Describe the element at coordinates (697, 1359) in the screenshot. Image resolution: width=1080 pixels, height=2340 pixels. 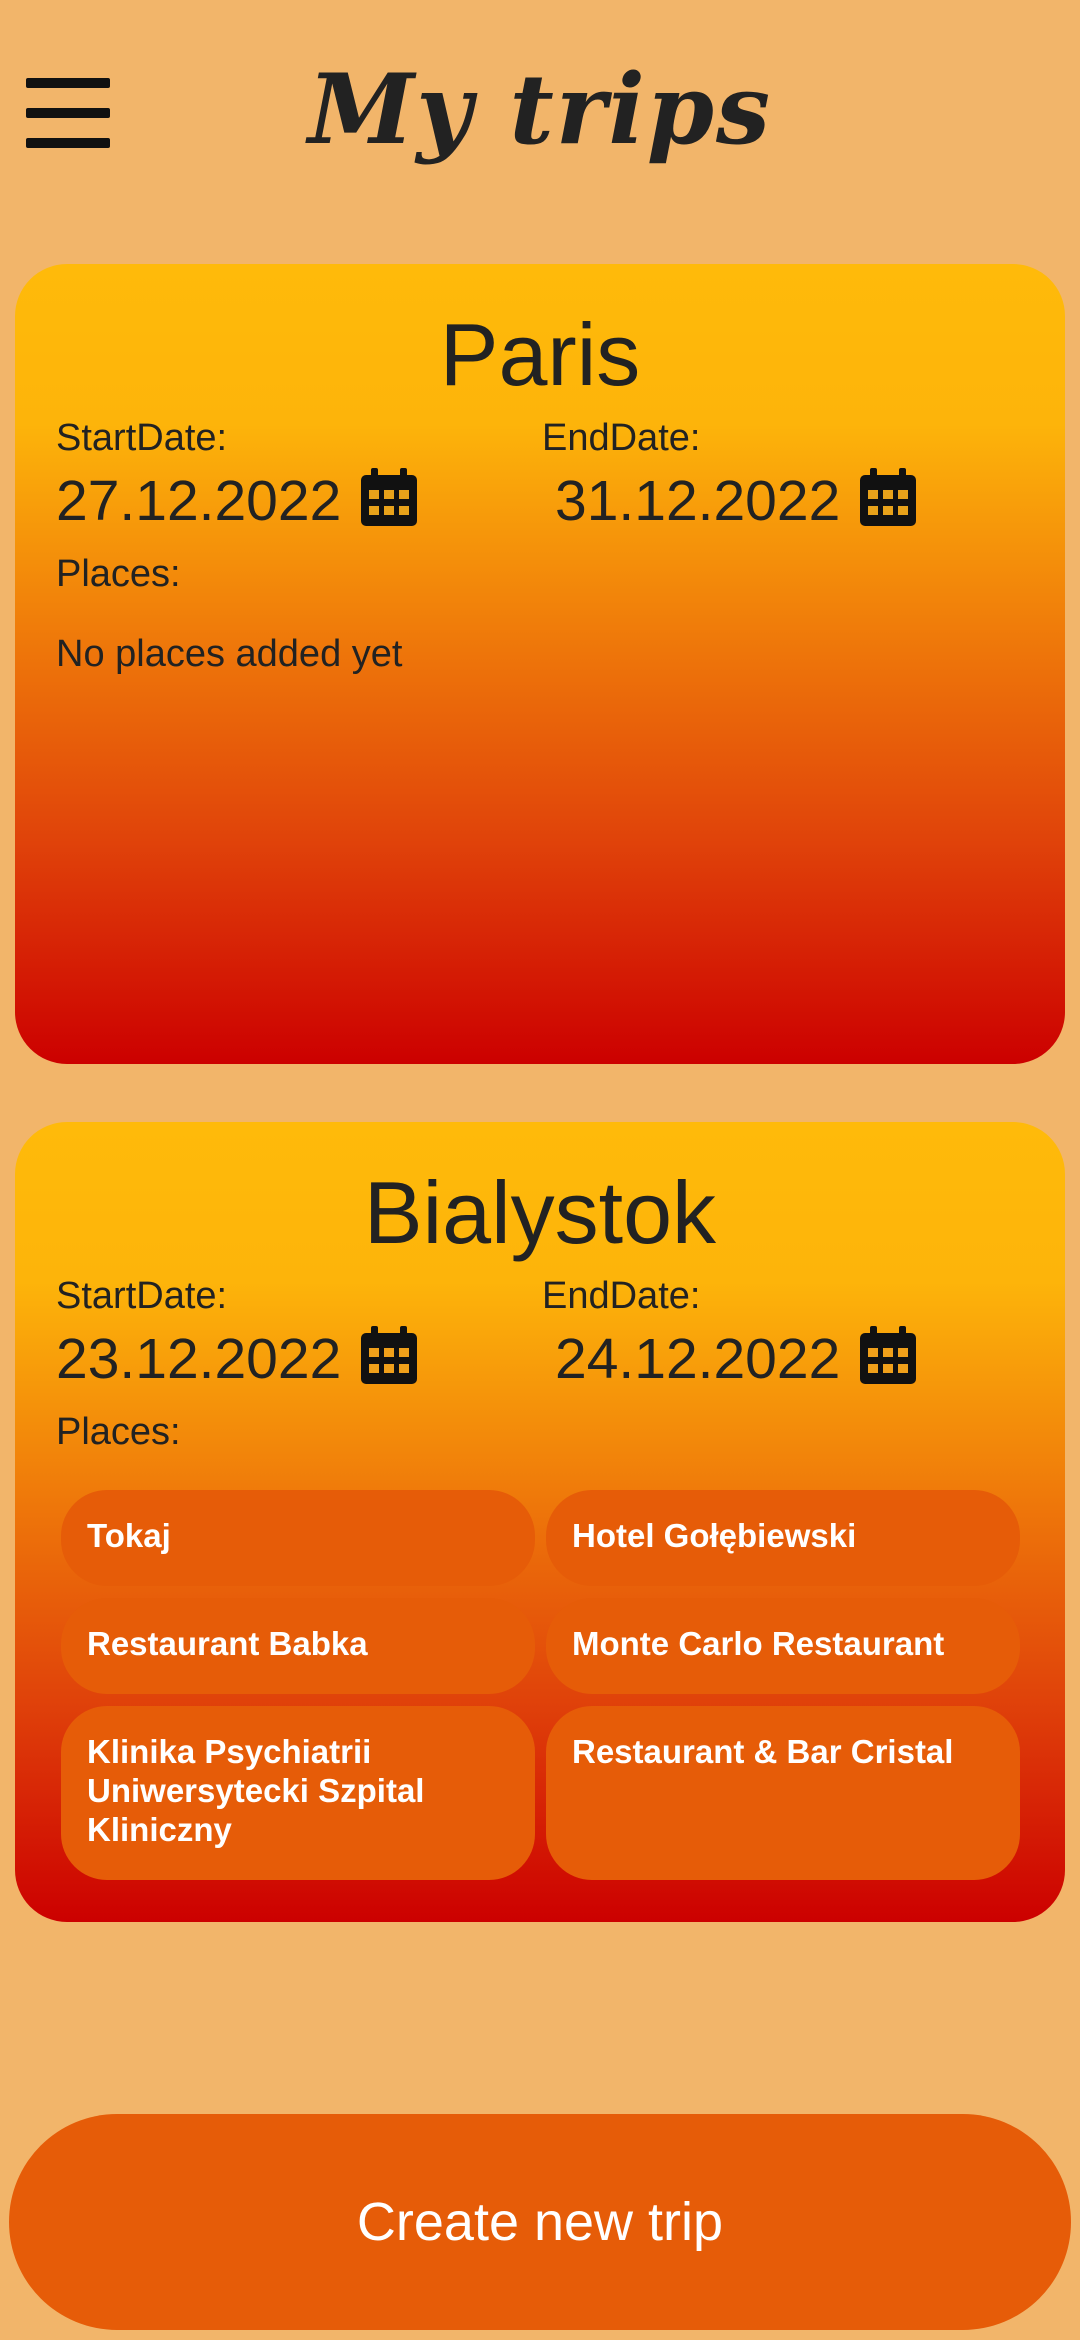
I see `end-date-value: 24.12.2022` at that location.